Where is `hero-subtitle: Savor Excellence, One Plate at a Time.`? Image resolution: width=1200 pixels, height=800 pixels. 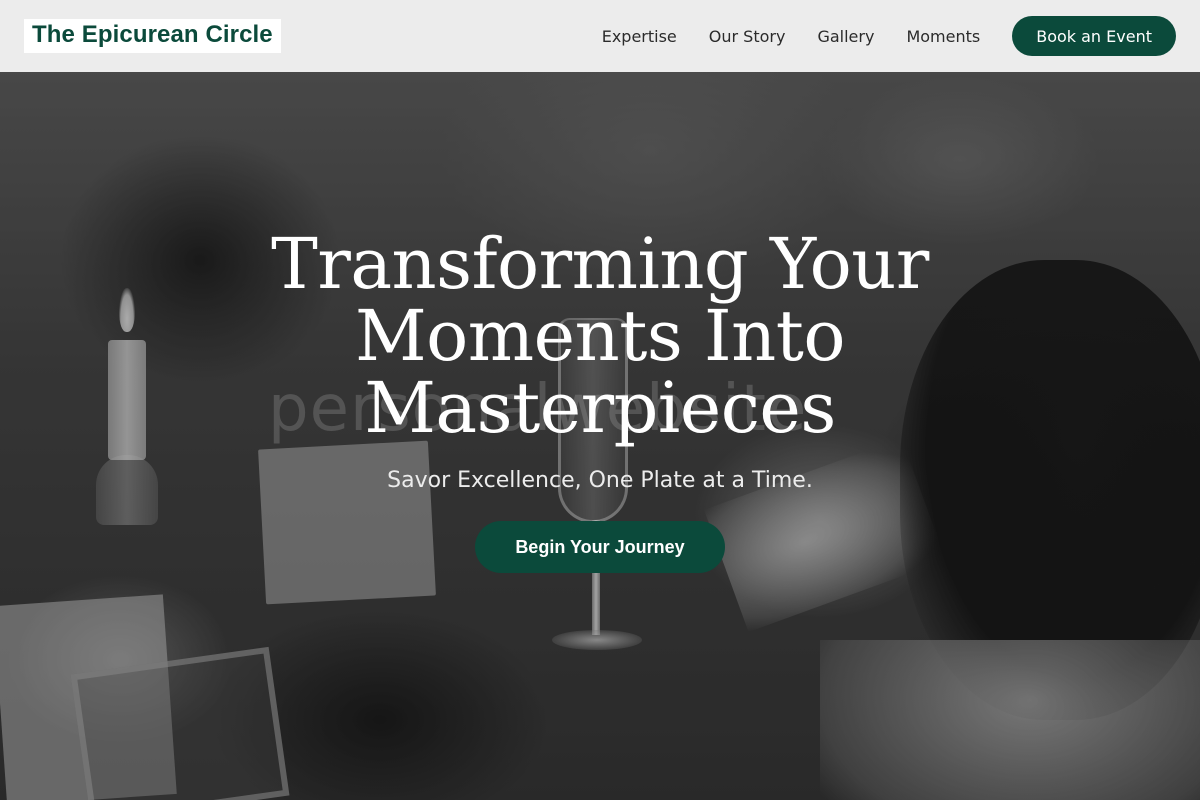 hero-subtitle: Savor Excellence, One Plate at a Time. is located at coordinates (600, 480).